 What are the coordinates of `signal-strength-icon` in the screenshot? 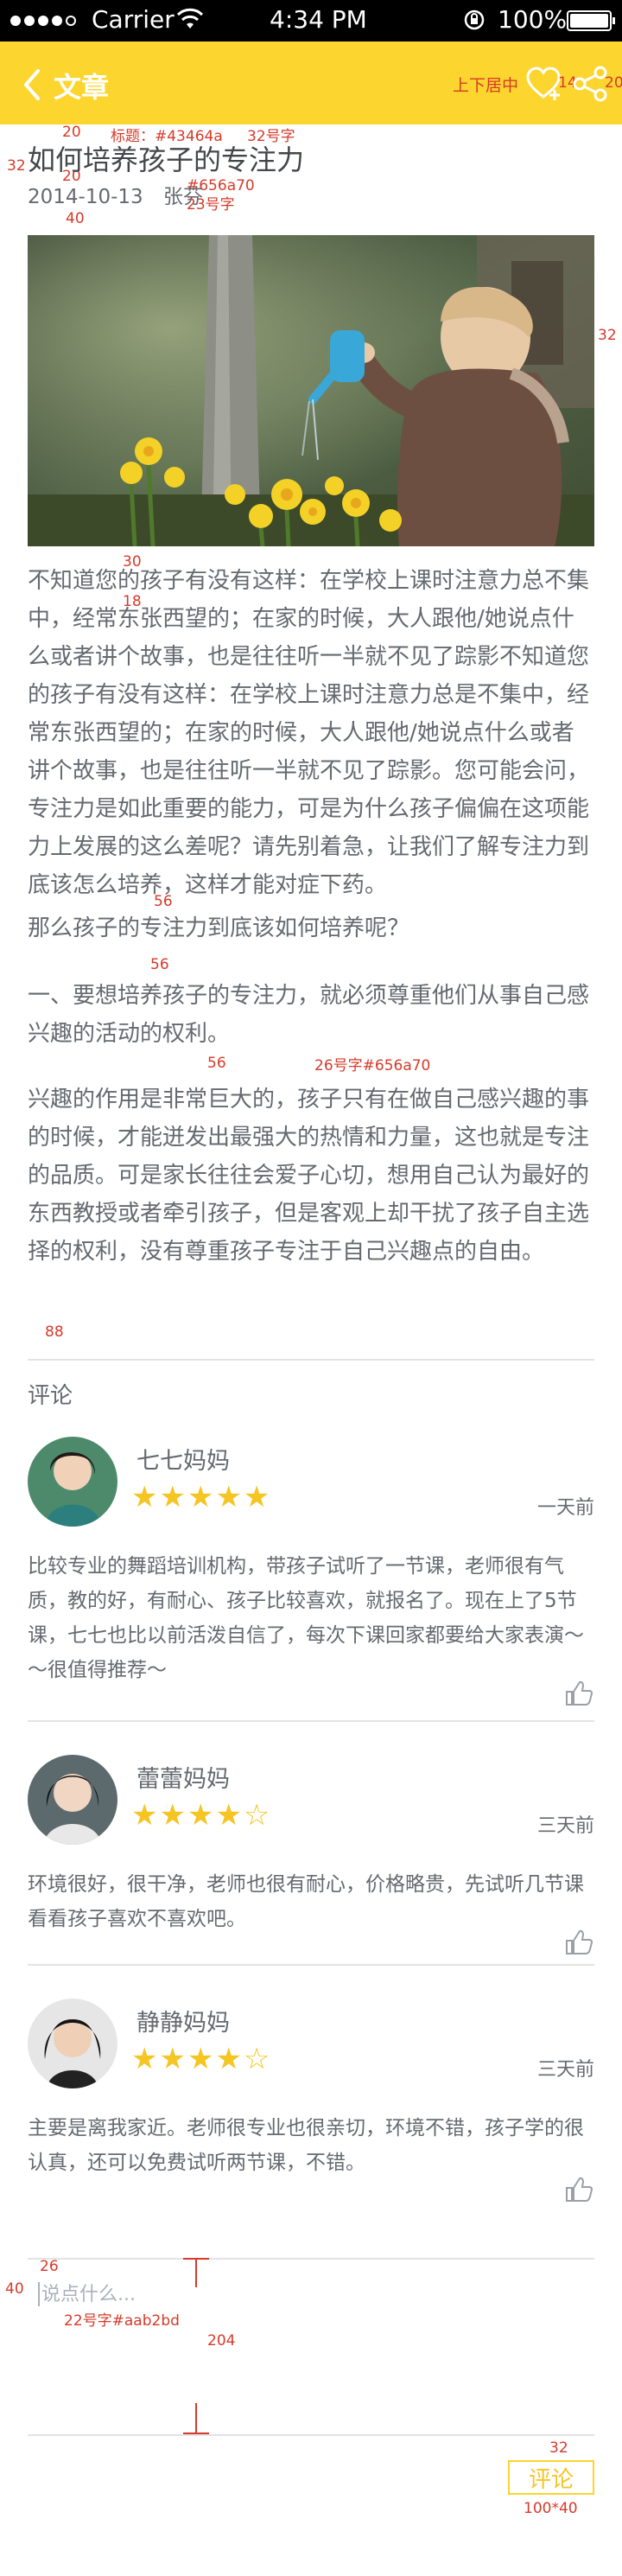 It's located at (43, 21).